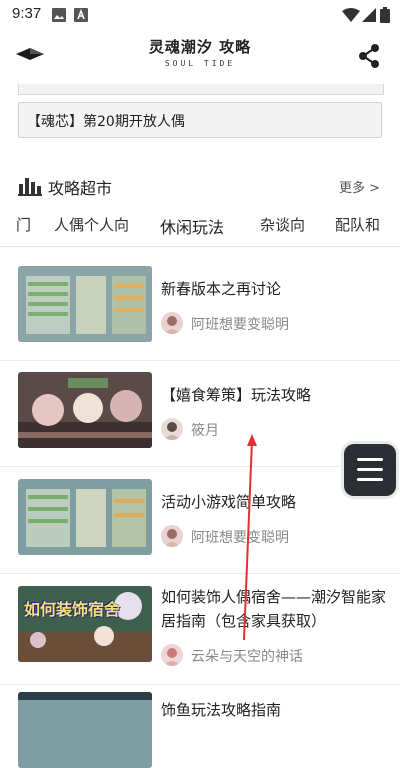 This screenshot has height=768, width=400. Describe the element at coordinates (236, 395) in the screenshot. I see `article-title: 【嬉食筹策】玩法攻略` at that location.